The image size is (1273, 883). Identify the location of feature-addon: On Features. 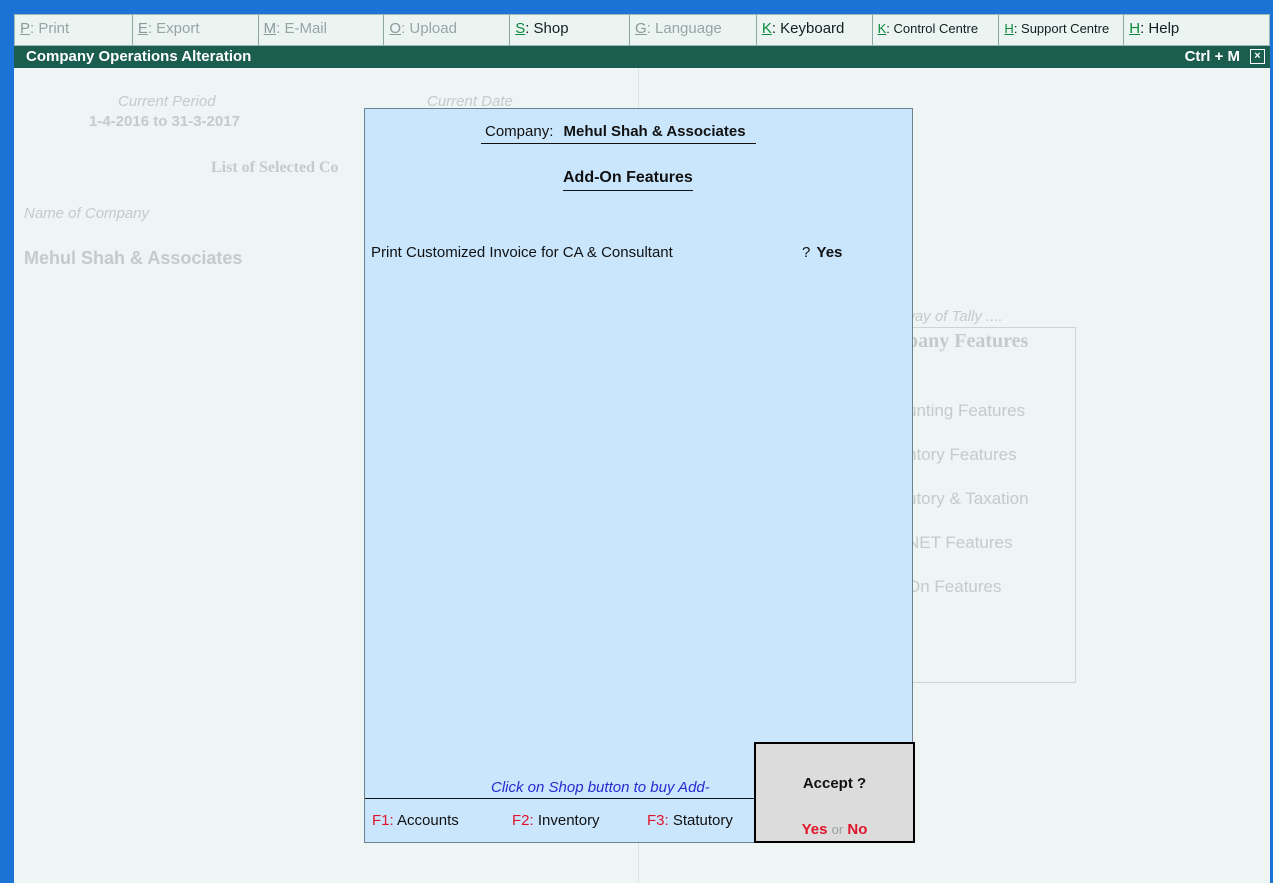
(954, 586).